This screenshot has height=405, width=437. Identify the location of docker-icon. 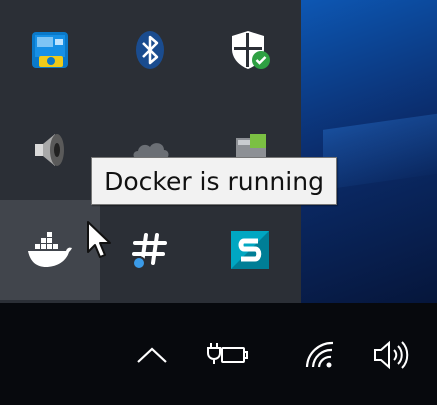
(50, 250).